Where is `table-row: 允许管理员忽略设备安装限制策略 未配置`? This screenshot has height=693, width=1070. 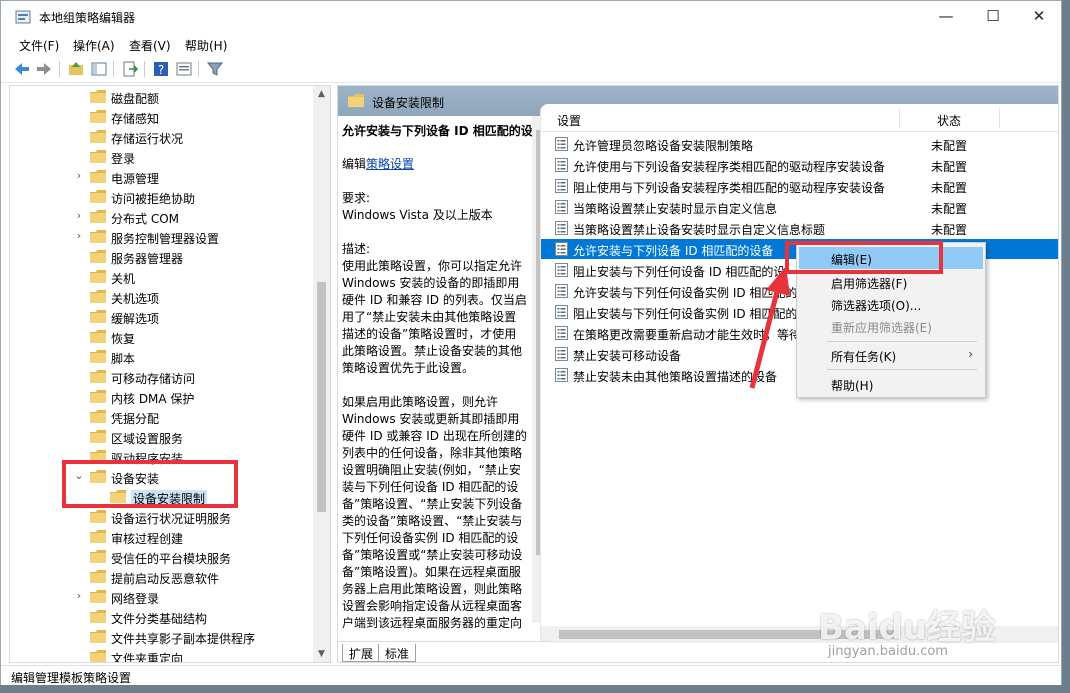 table-row: 允许管理员忽略设备安装限制策略 未配置 is located at coordinates (799, 144).